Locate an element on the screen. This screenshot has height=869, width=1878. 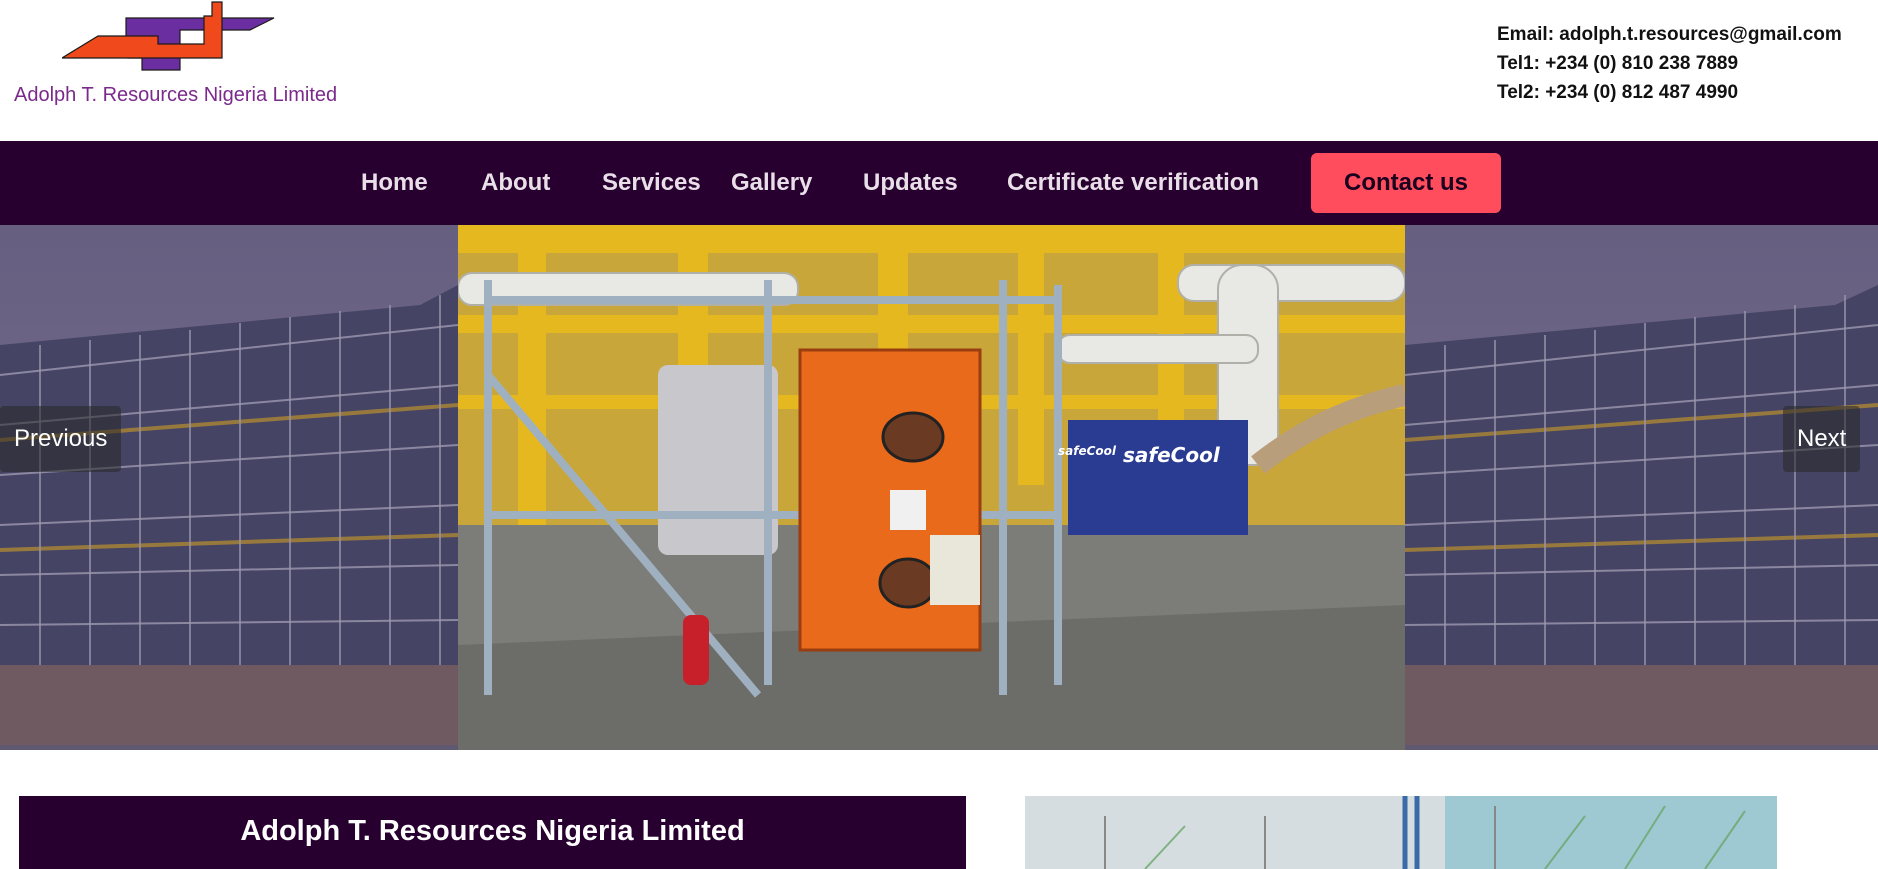
contact-us-button: Contact us is located at coordinates (1406, 183).